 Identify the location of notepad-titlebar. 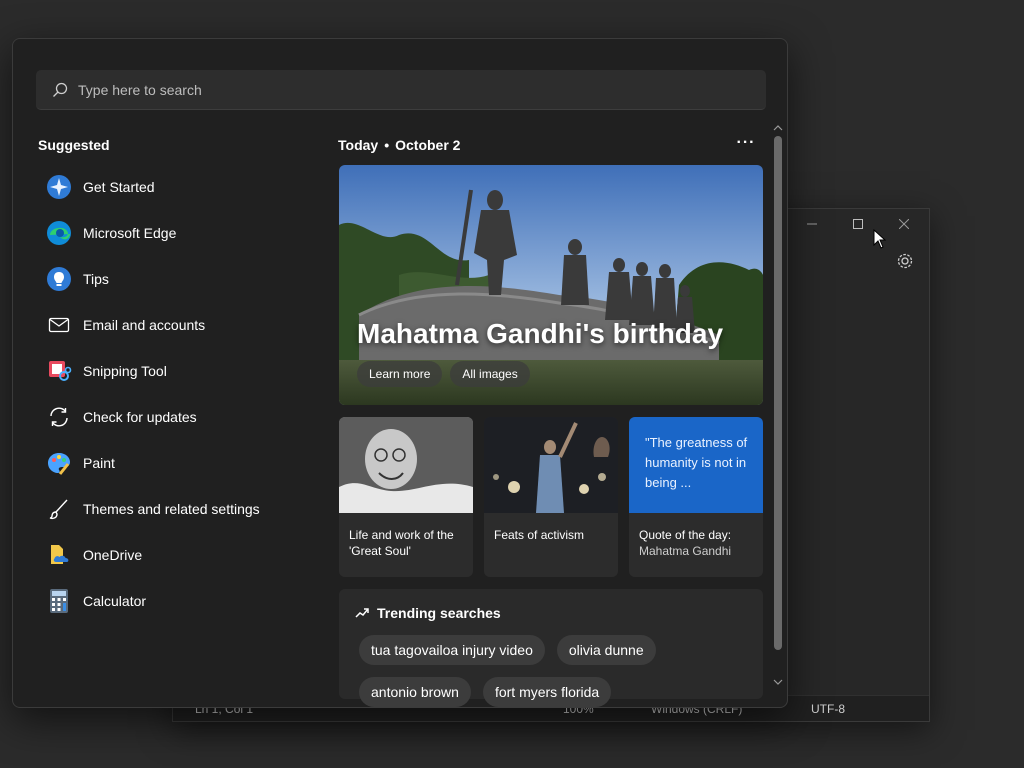
(859, 224).